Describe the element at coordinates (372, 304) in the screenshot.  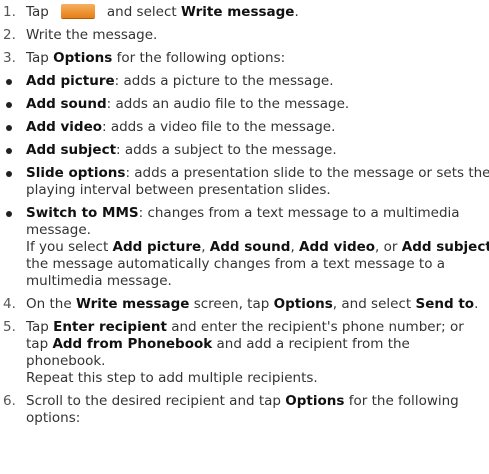
I see `step-text: , and select` at that location.